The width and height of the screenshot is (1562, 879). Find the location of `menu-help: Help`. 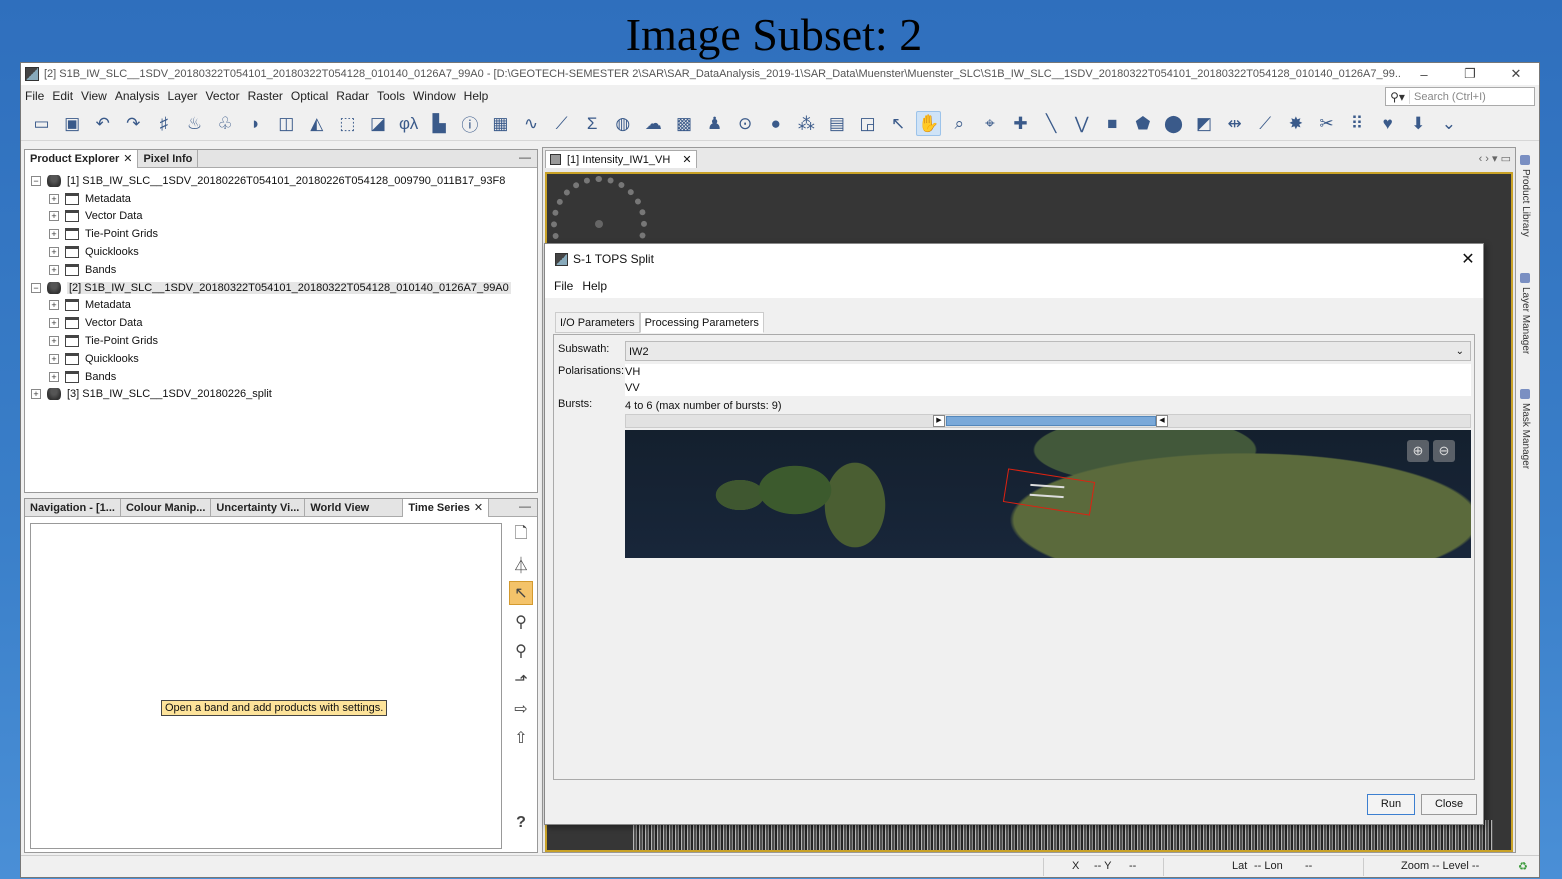

menu-help: Help is located at coordinates (476, 96).